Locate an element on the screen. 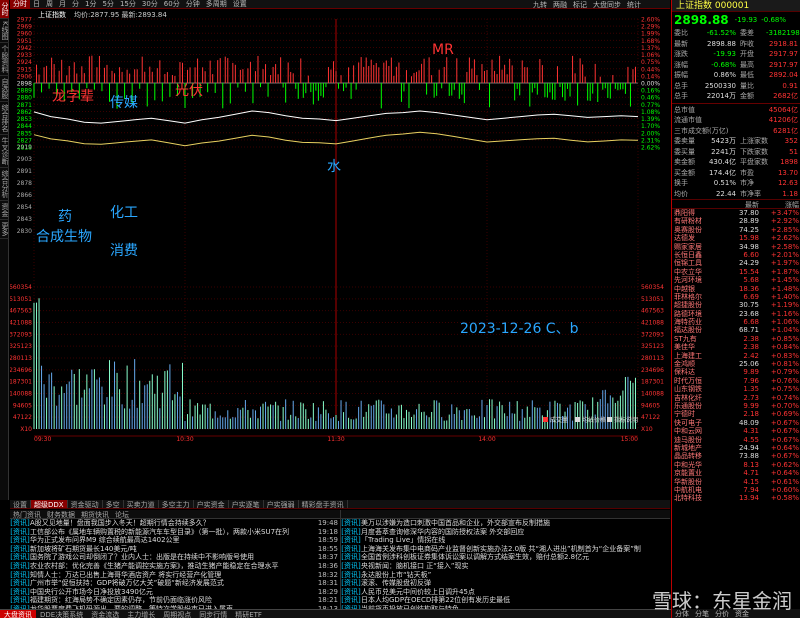  stock-row: 达德发 15.98 +2.62% is located at coordinates (736, 238).